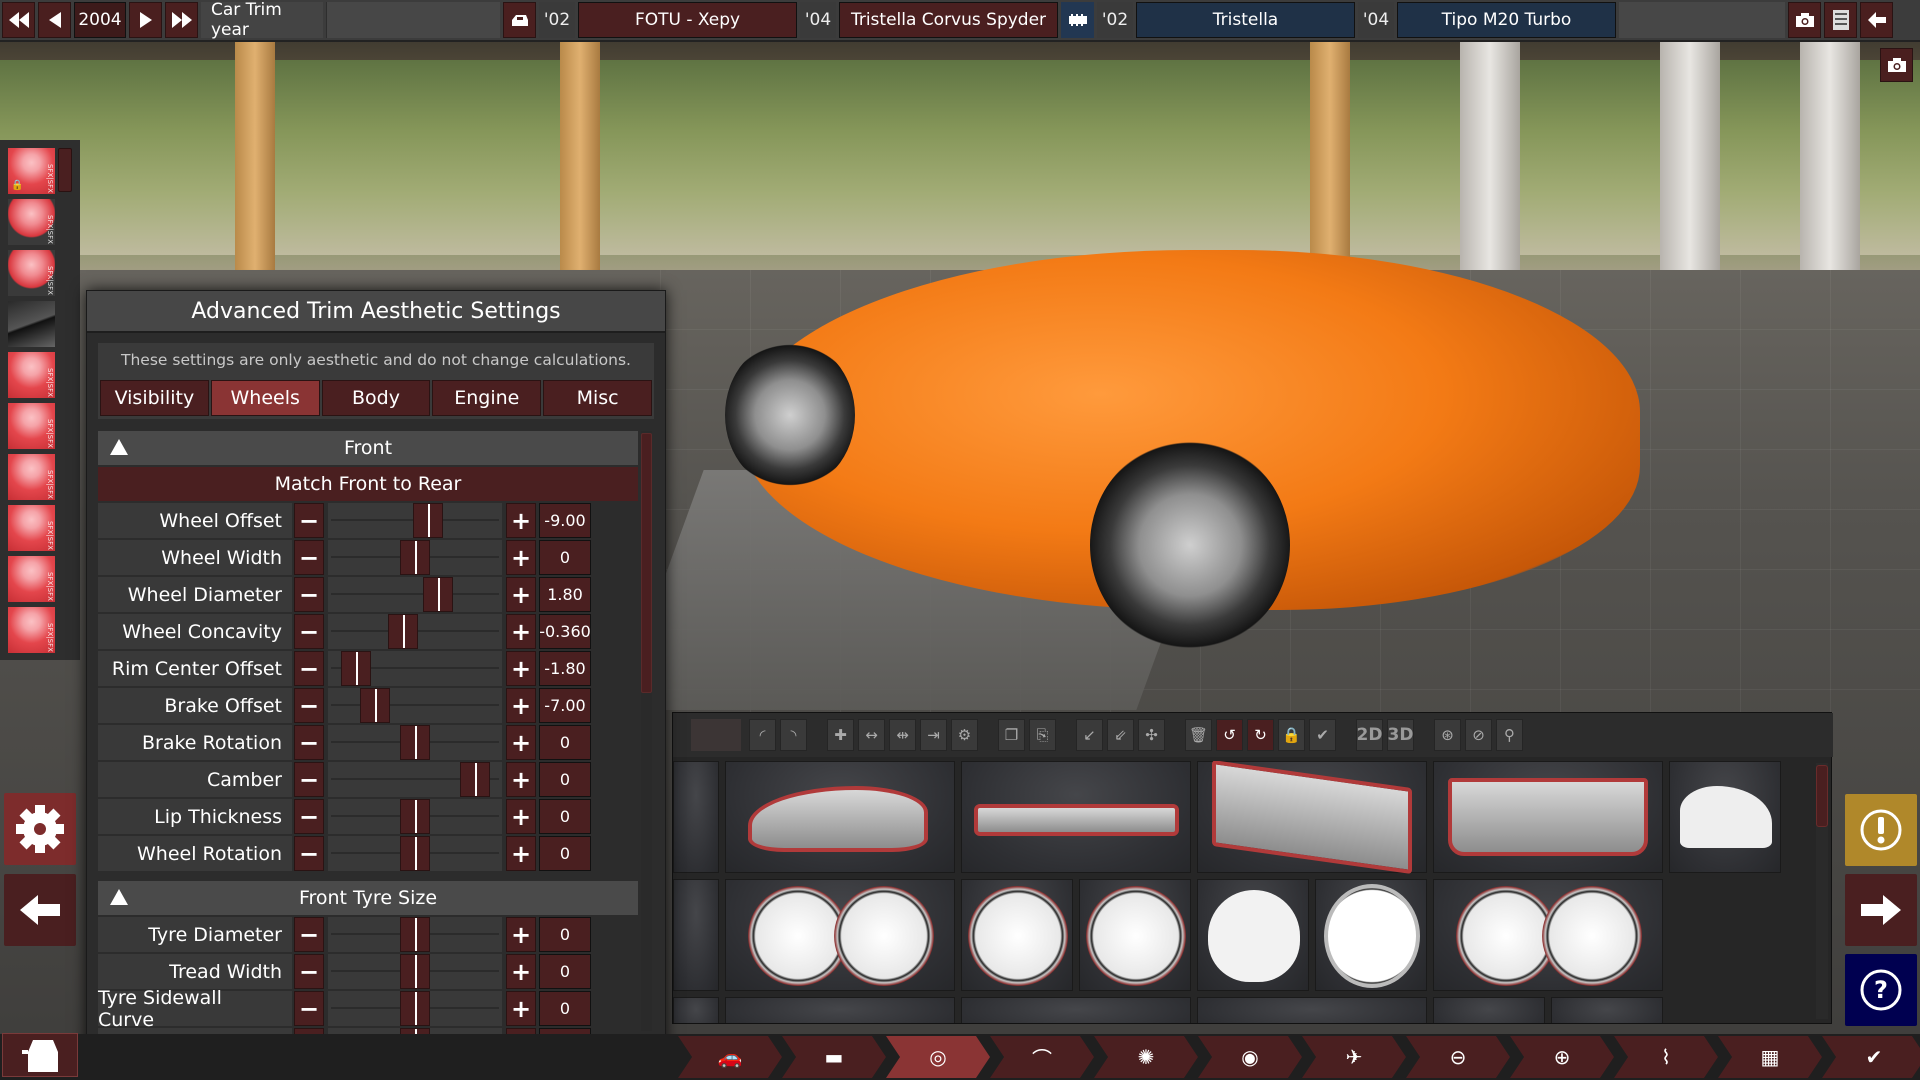 The image size is (1920, 1080). I want to click on spec-sheet-button, so click(1840, 20).